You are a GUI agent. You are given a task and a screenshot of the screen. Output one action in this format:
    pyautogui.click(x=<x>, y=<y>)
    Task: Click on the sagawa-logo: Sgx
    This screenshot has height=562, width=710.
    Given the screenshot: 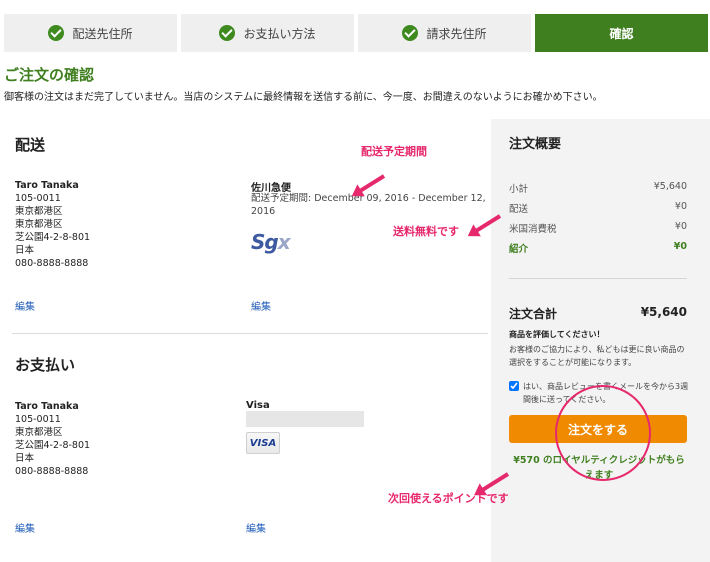 What is the action you would take?
    pyautogui.click(x=271, y=242)
    